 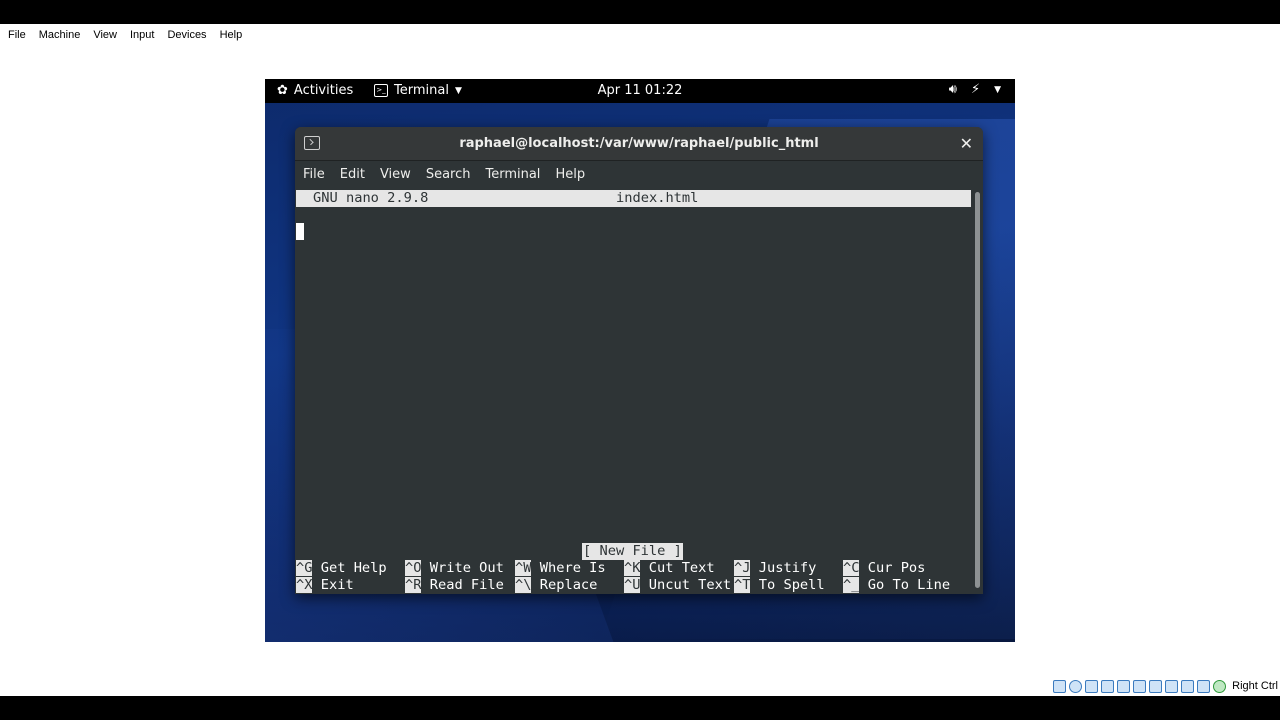 I want to click on shortcut-cur-pos: ^C Cur Pos, so click(x=884, y=568).